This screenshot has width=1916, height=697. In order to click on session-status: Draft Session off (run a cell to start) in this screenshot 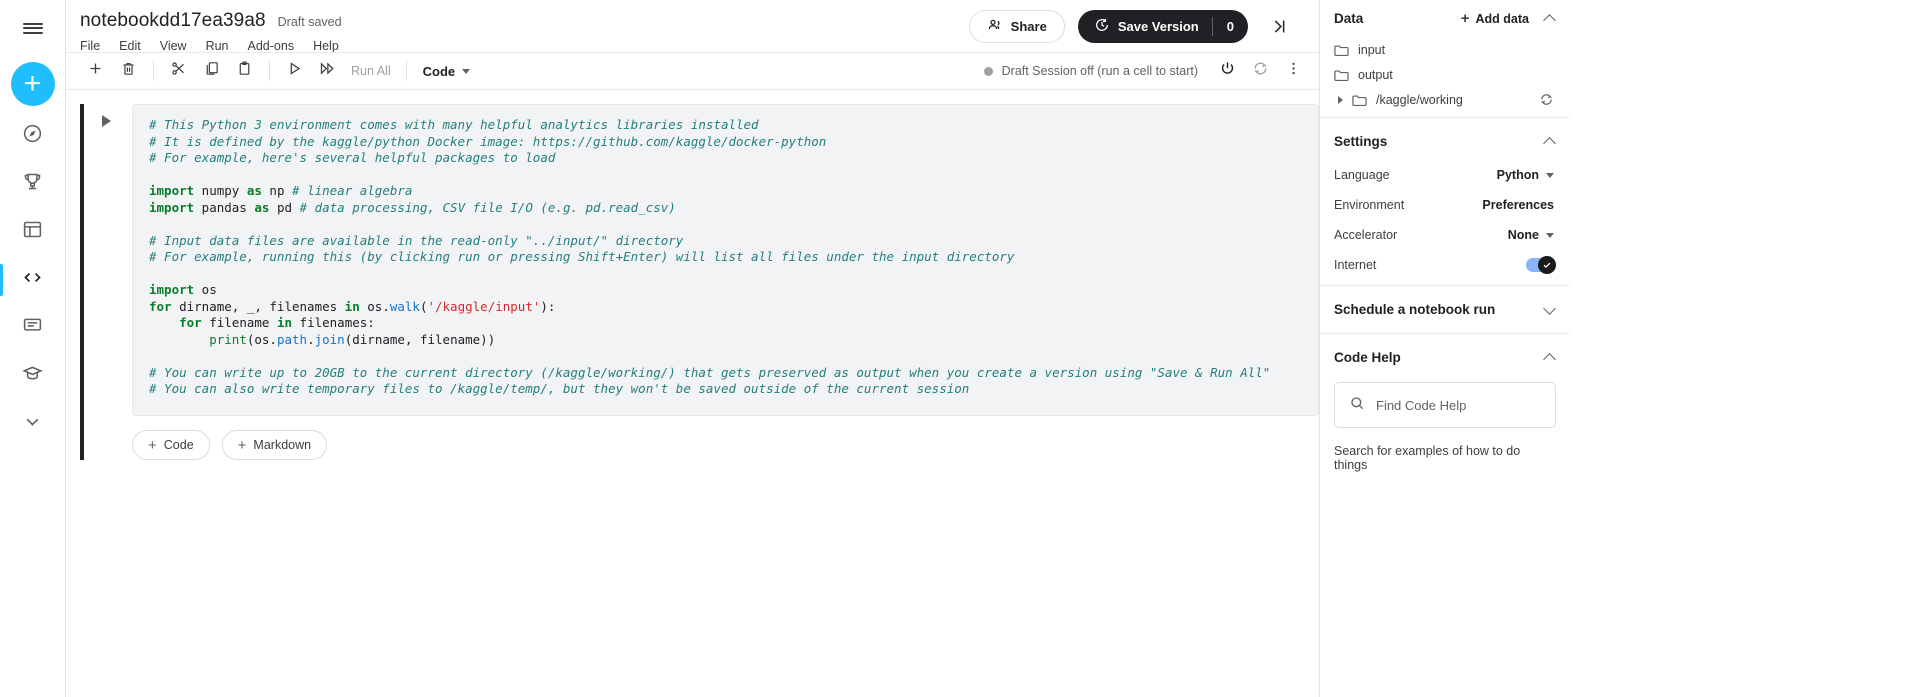, I will do `click(1090, 71)`.